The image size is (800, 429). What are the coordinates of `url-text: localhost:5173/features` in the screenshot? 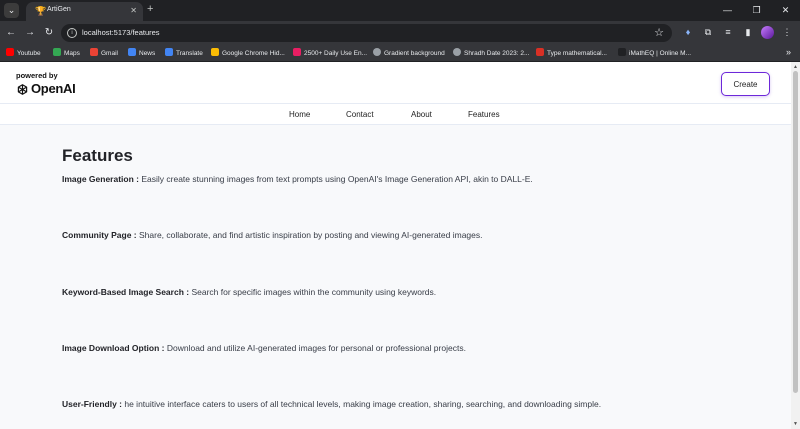 It's located at (121, 32).